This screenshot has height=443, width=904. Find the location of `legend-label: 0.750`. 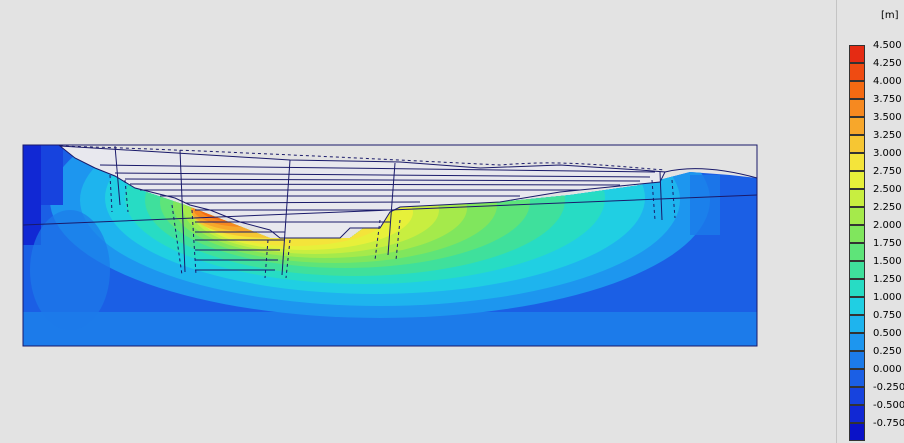

legend-label: 0.750 is located at coordinates (887, 315).